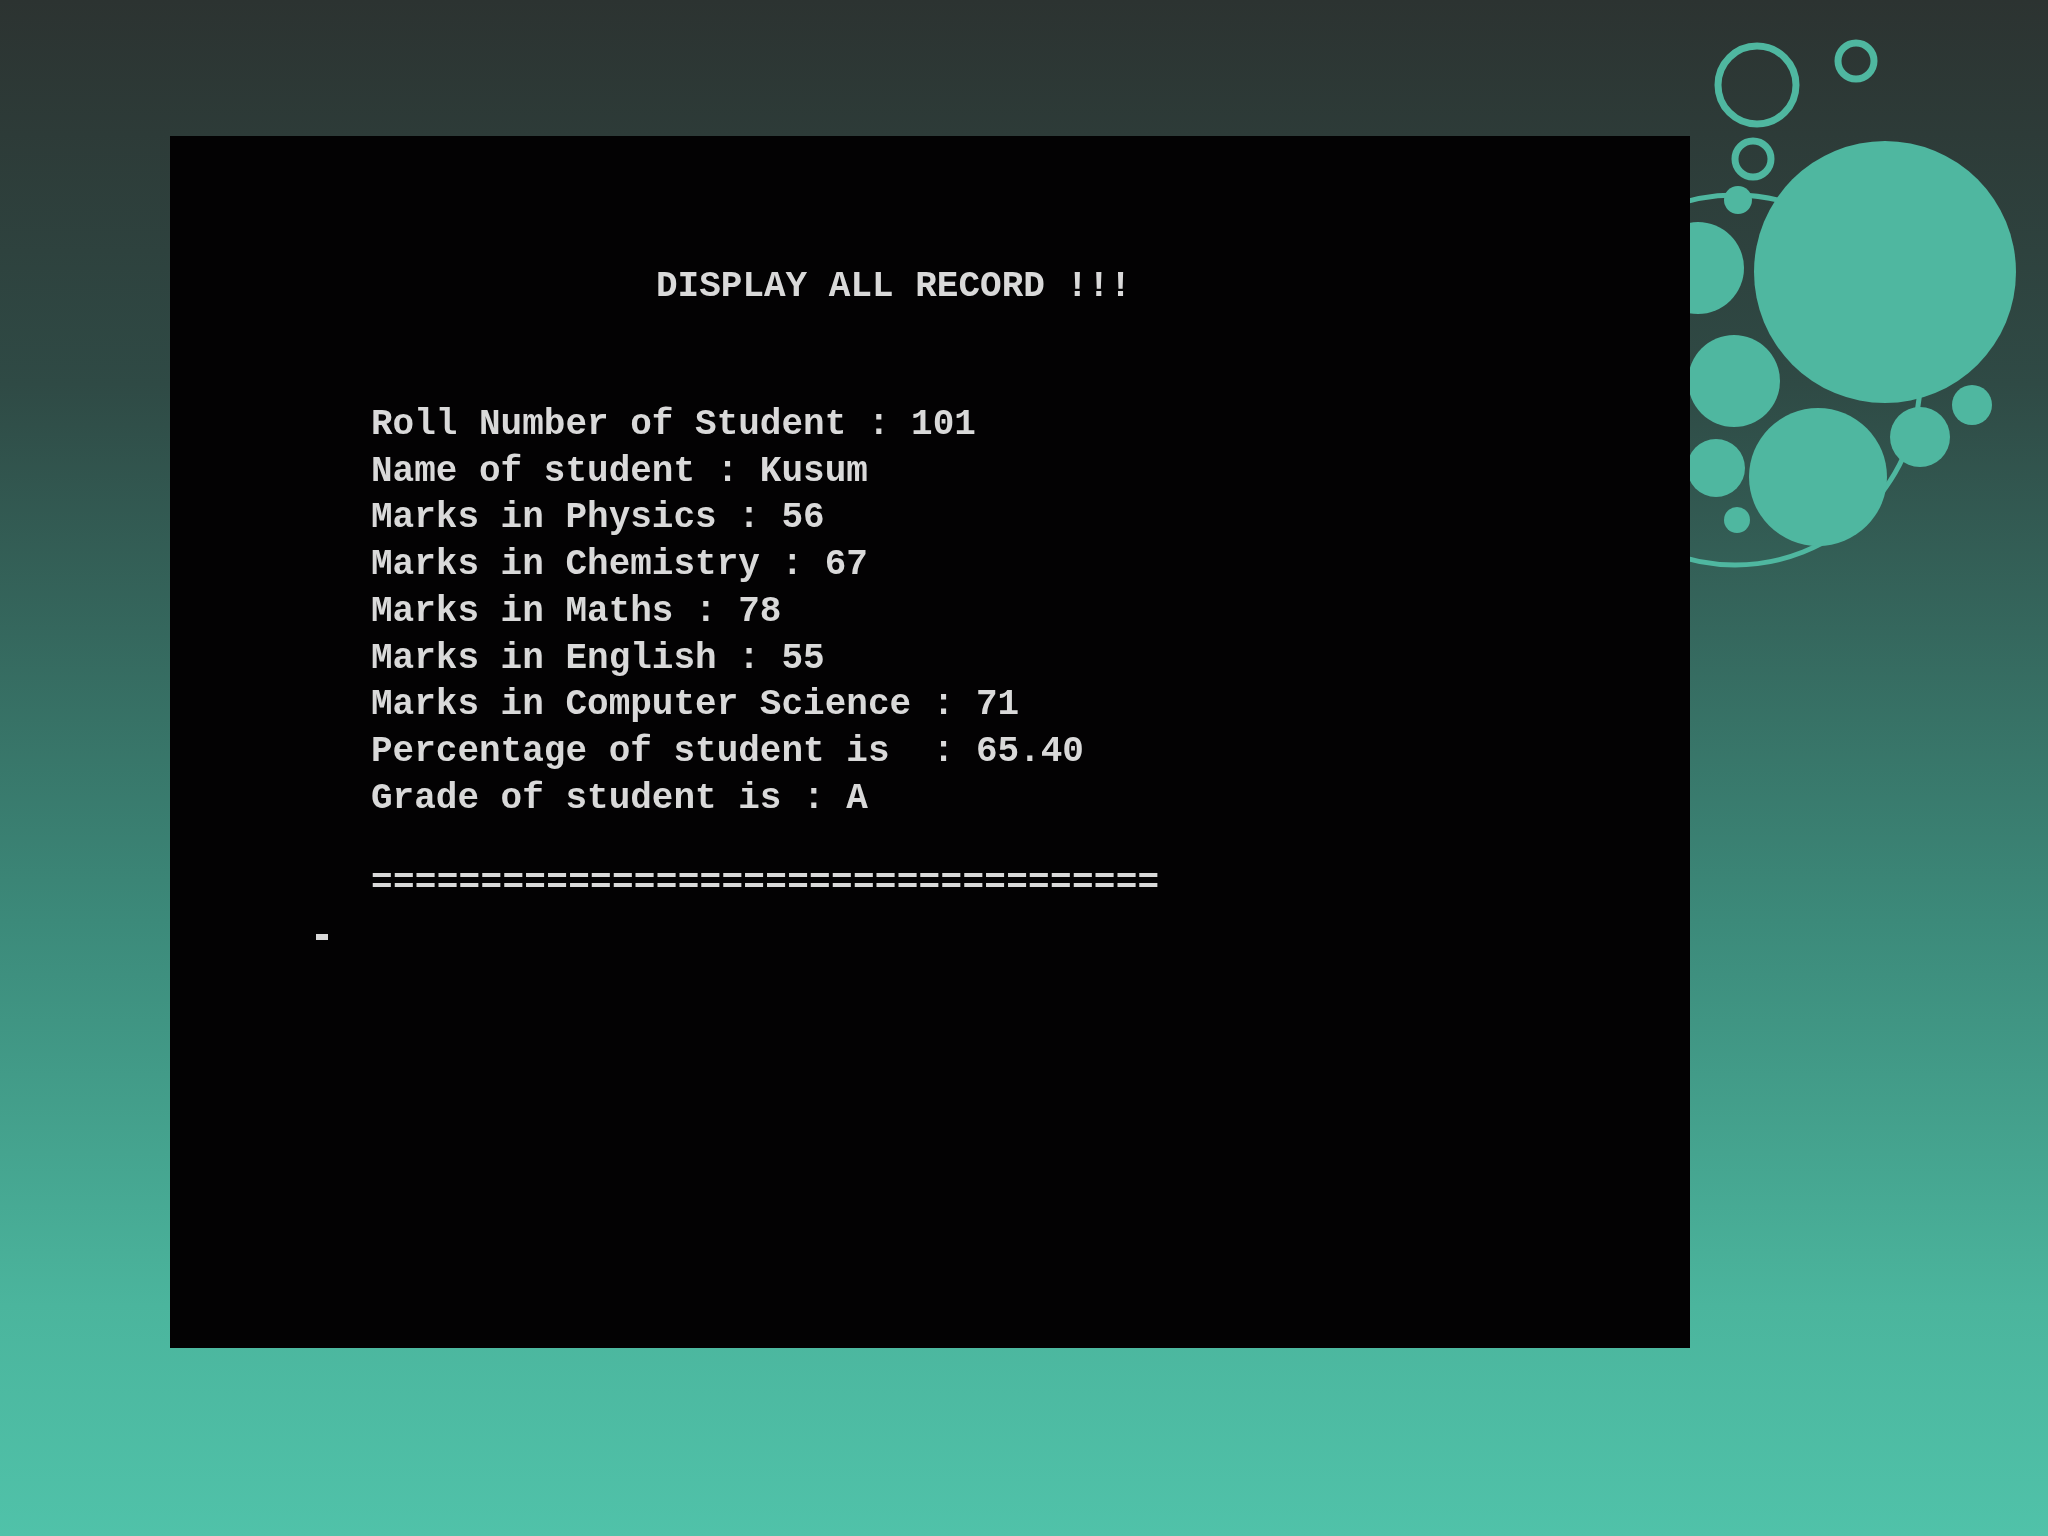 The image size is (2048, 1536). What do you see at coordinates (894, 287) in the screenshot?
I see `console-title: DISPLAY ALL RECORD !!!` at bounding box center [894, 287].